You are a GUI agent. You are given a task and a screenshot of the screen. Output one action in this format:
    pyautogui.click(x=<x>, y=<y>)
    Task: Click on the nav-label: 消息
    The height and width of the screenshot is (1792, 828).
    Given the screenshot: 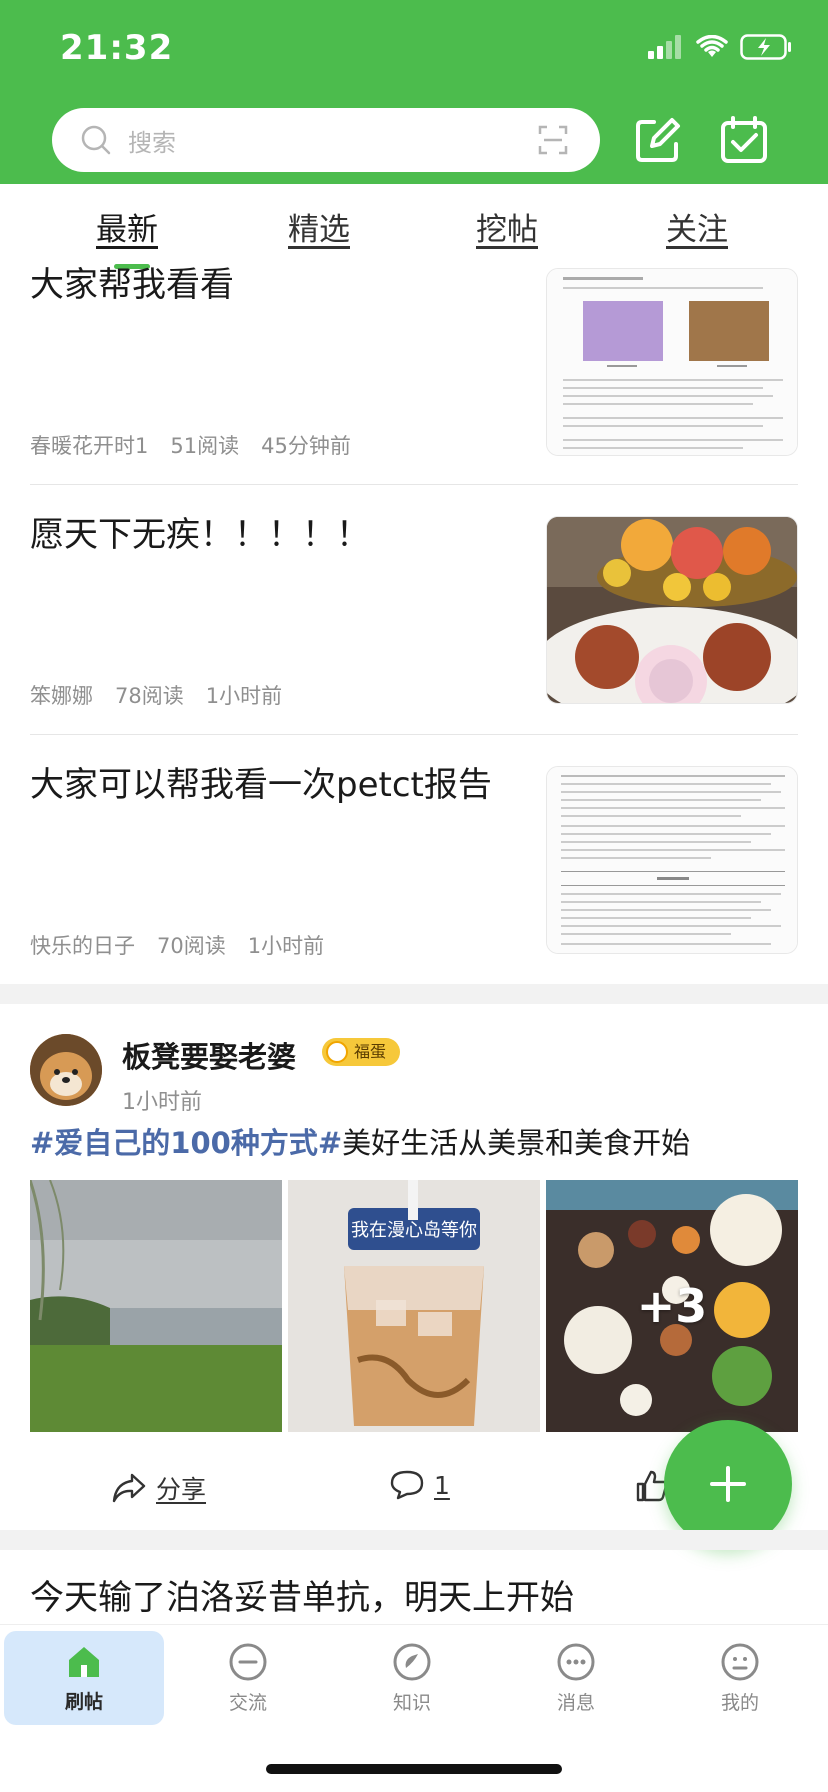 What is the action you would take?
    pyautogui.click(x=575, y=1702)
    